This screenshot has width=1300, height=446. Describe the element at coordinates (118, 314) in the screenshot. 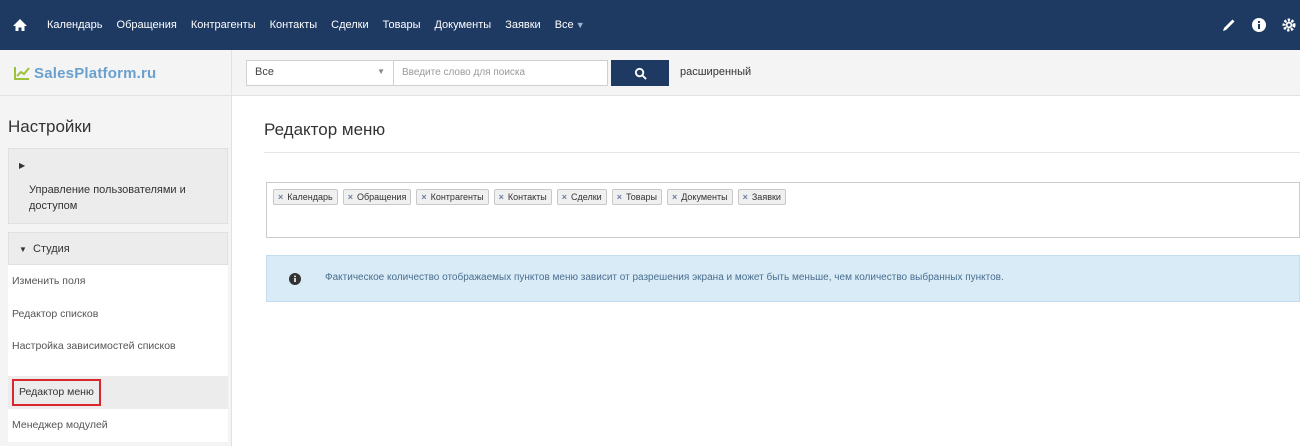

I see `sidebar-item-picklist-editor: Редактор списков` at that location.